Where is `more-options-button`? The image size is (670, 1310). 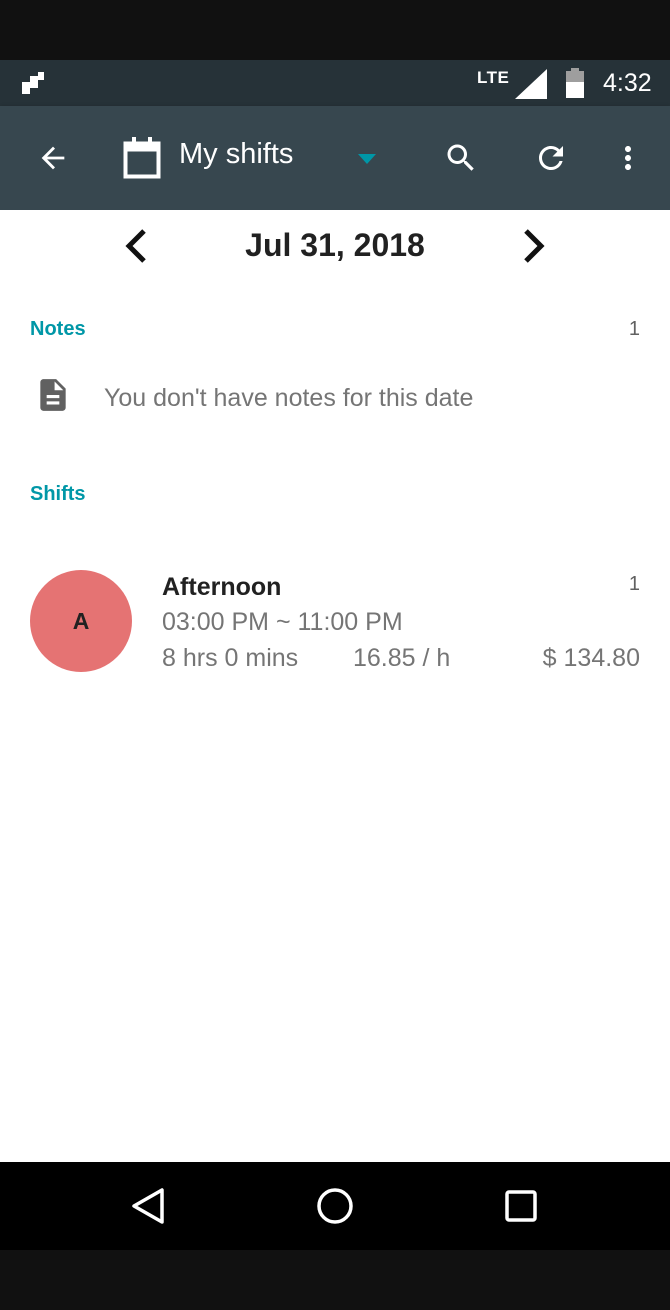 more-options-button is located at coordinates (628, 158).